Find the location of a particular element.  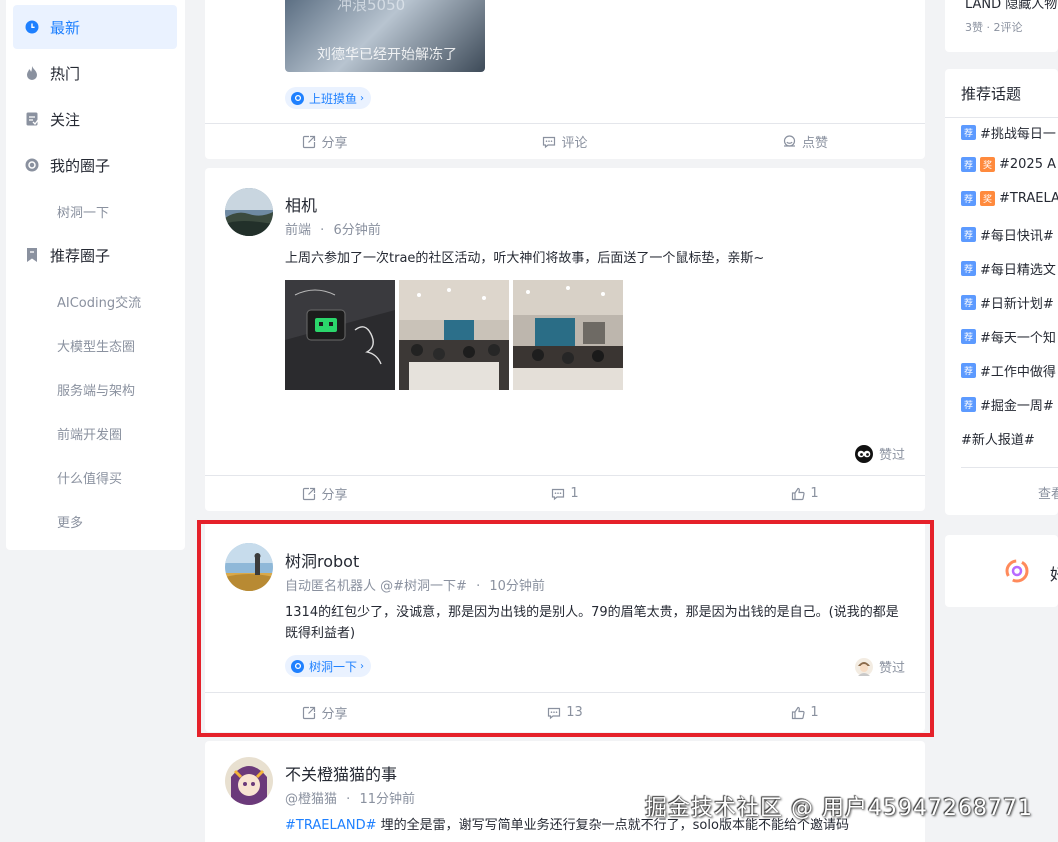

author-name: 树洞robot is located at coordinates (322, 560).